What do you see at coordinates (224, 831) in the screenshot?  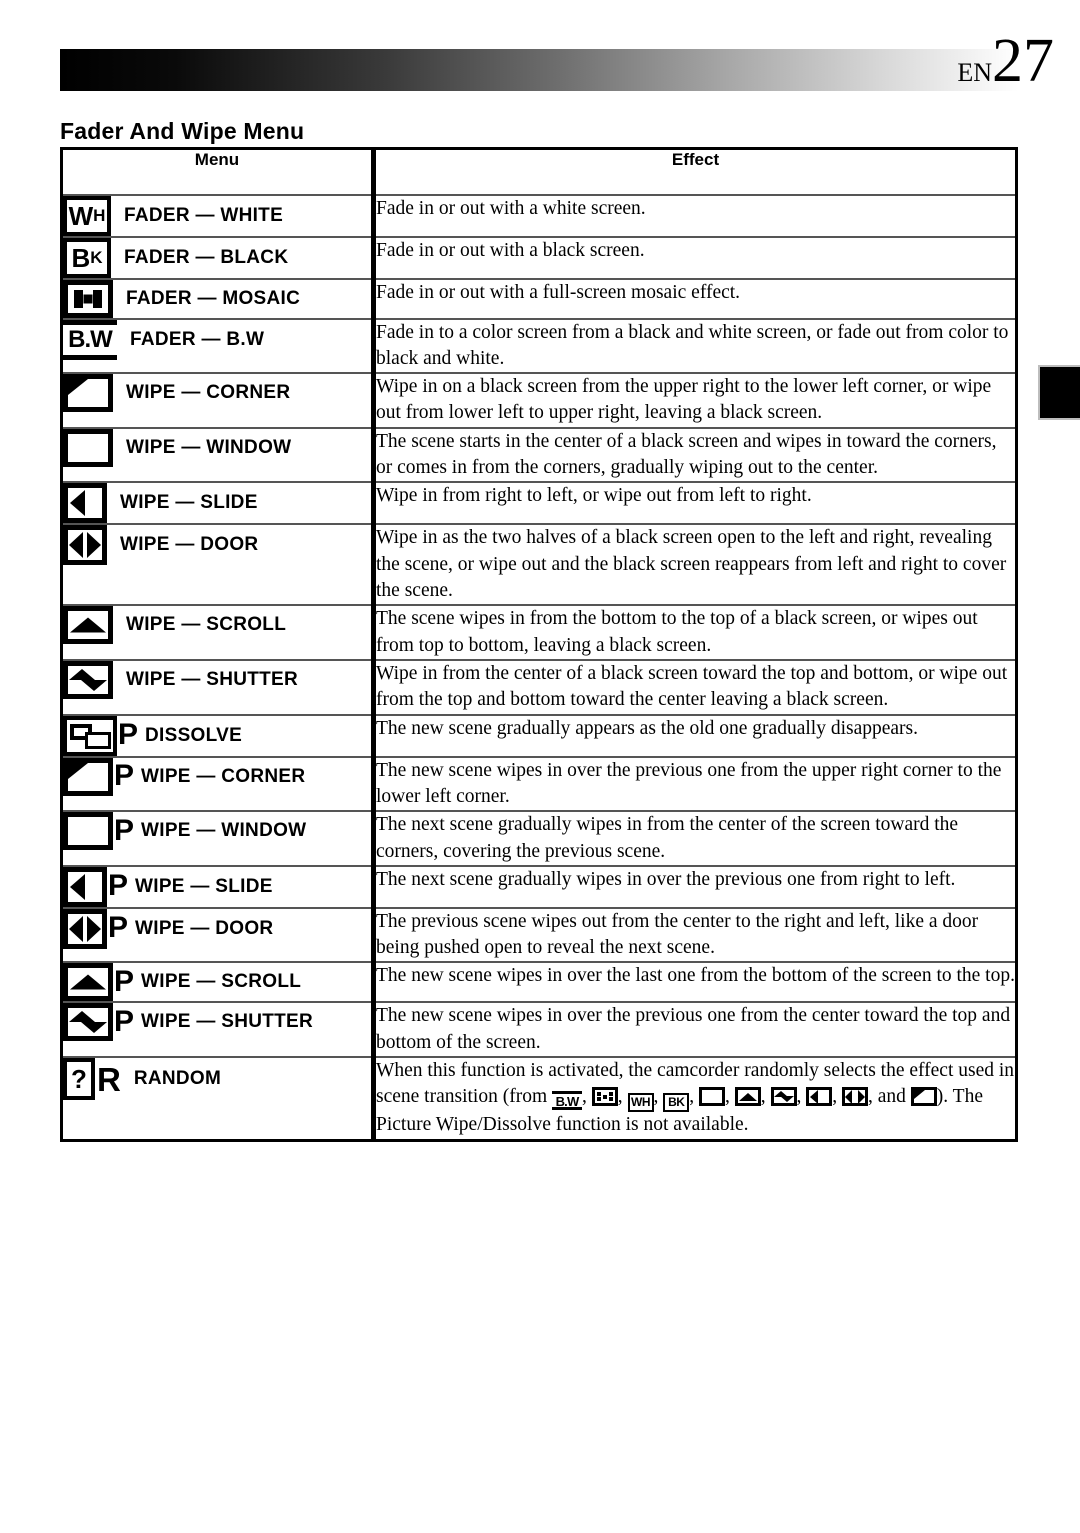 I see `menu-item-label: WIPE — WINDOW` at bounding box center [224, 831].